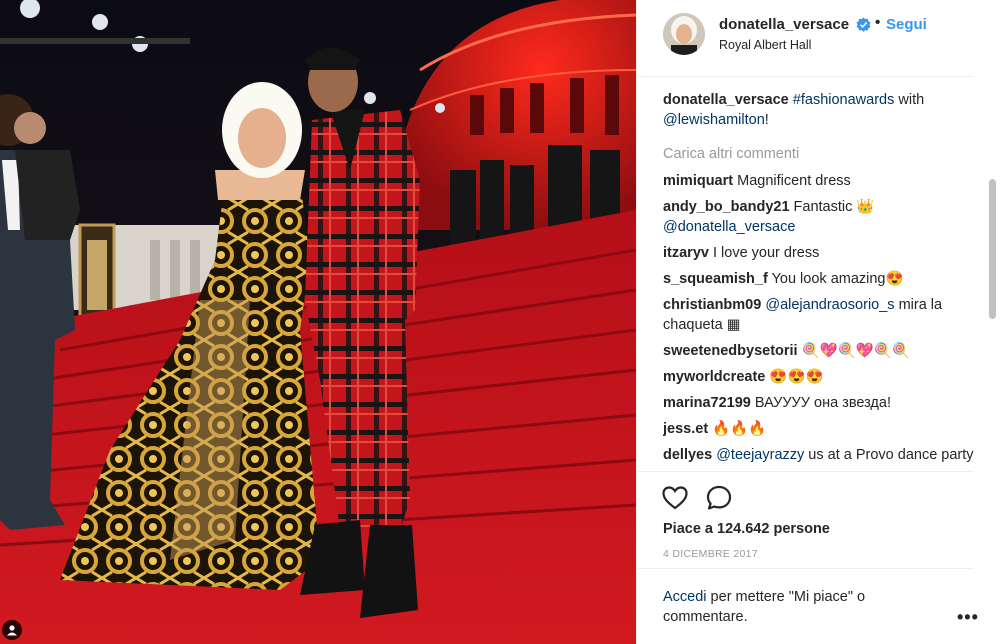 The height and width of the screenshot is (644, 1000). Describe the element at coordinates (794, 181) in the screenshot. I see `comment-text: Magnificent dress` at that location.